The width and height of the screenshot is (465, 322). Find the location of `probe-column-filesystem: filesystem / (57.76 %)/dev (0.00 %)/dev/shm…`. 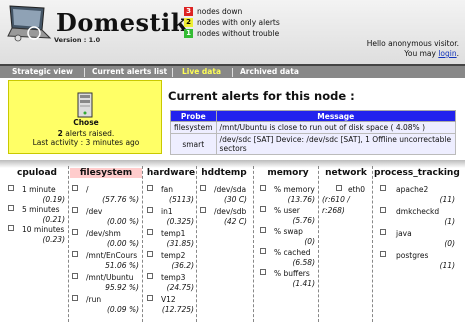

probe-column-filesystem: filesystem / (57.76 %)/dev (0.00 %)/dev/shm… is located at coordinates (106, 244).